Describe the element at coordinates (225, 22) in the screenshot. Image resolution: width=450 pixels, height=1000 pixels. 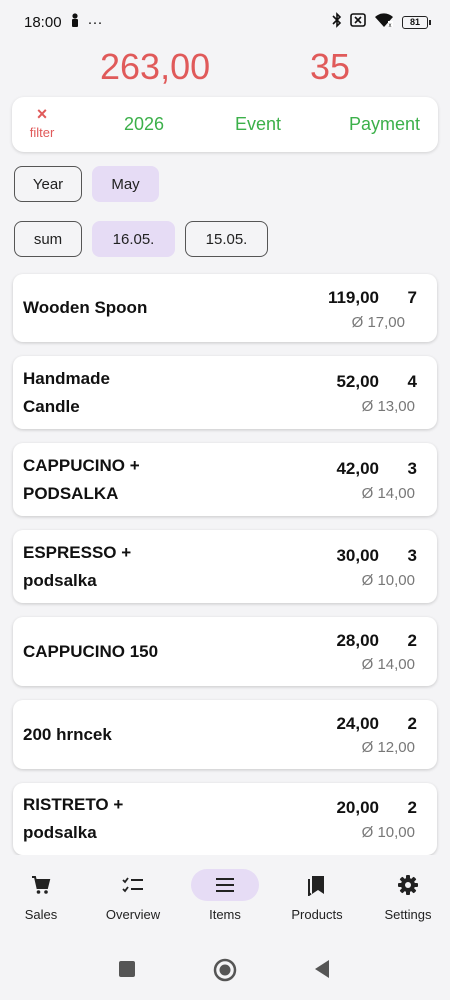
I see `status-bar: 18:00 ··· x 81` at that location.